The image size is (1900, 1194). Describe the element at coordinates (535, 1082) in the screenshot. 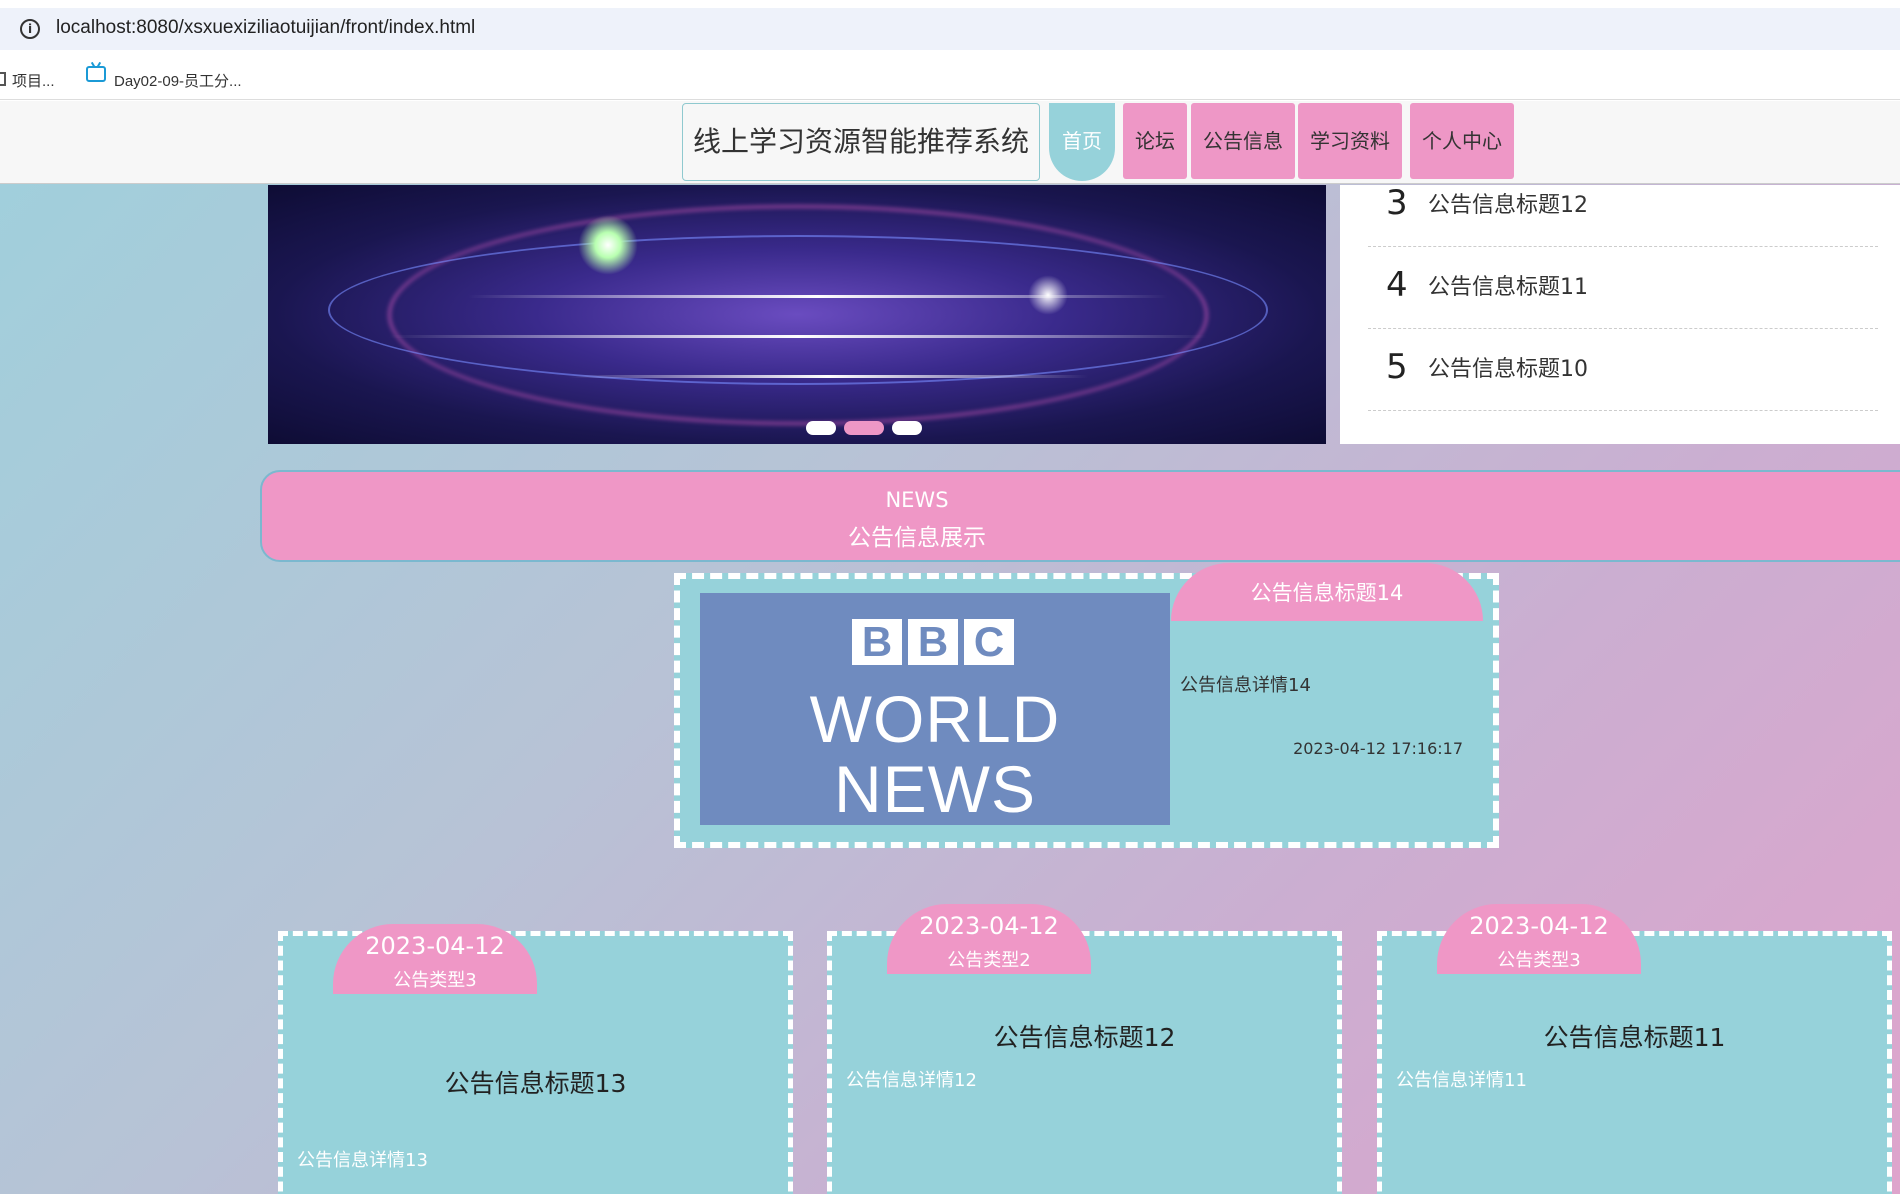

I see `card-title: 公告信息标题13` at that location.